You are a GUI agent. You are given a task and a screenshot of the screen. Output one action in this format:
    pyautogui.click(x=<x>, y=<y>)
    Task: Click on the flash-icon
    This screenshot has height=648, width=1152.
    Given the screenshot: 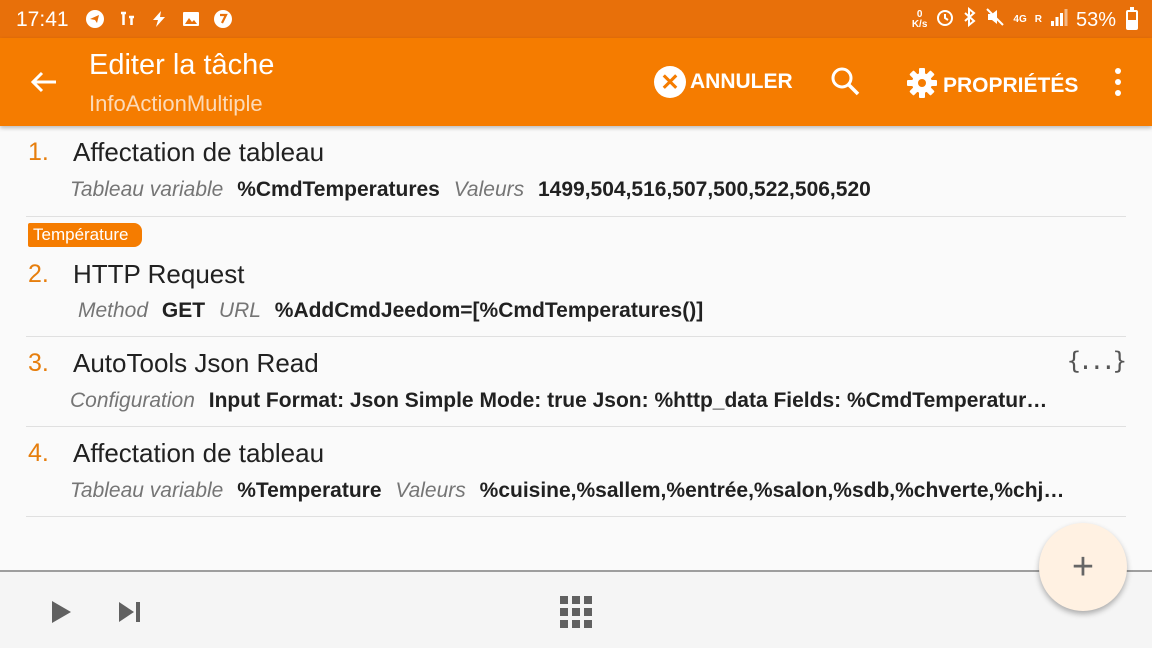 What is the action you would take?
    pyautogui.click(x=159, y=19)
    